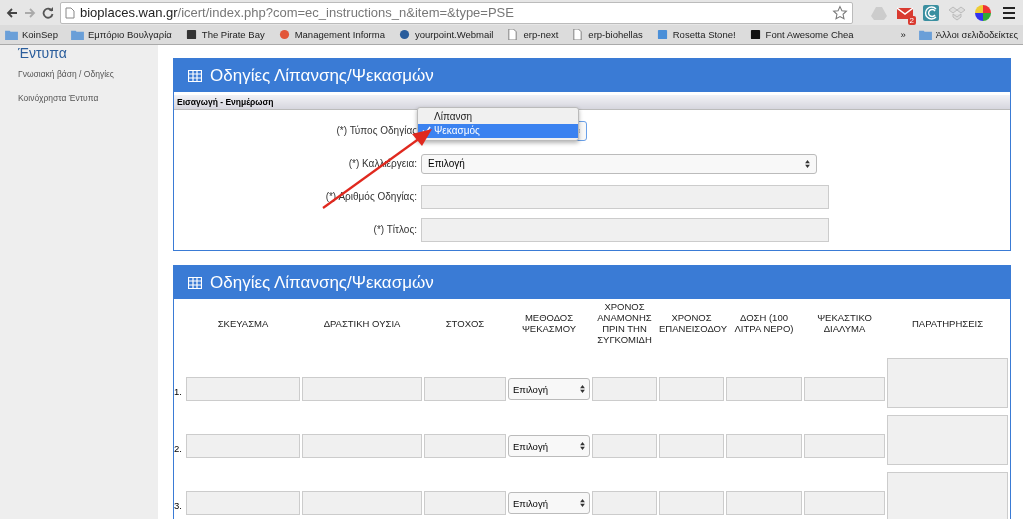  I want to click on dropdown-option: Ψεκασμός, so click(498, 130).